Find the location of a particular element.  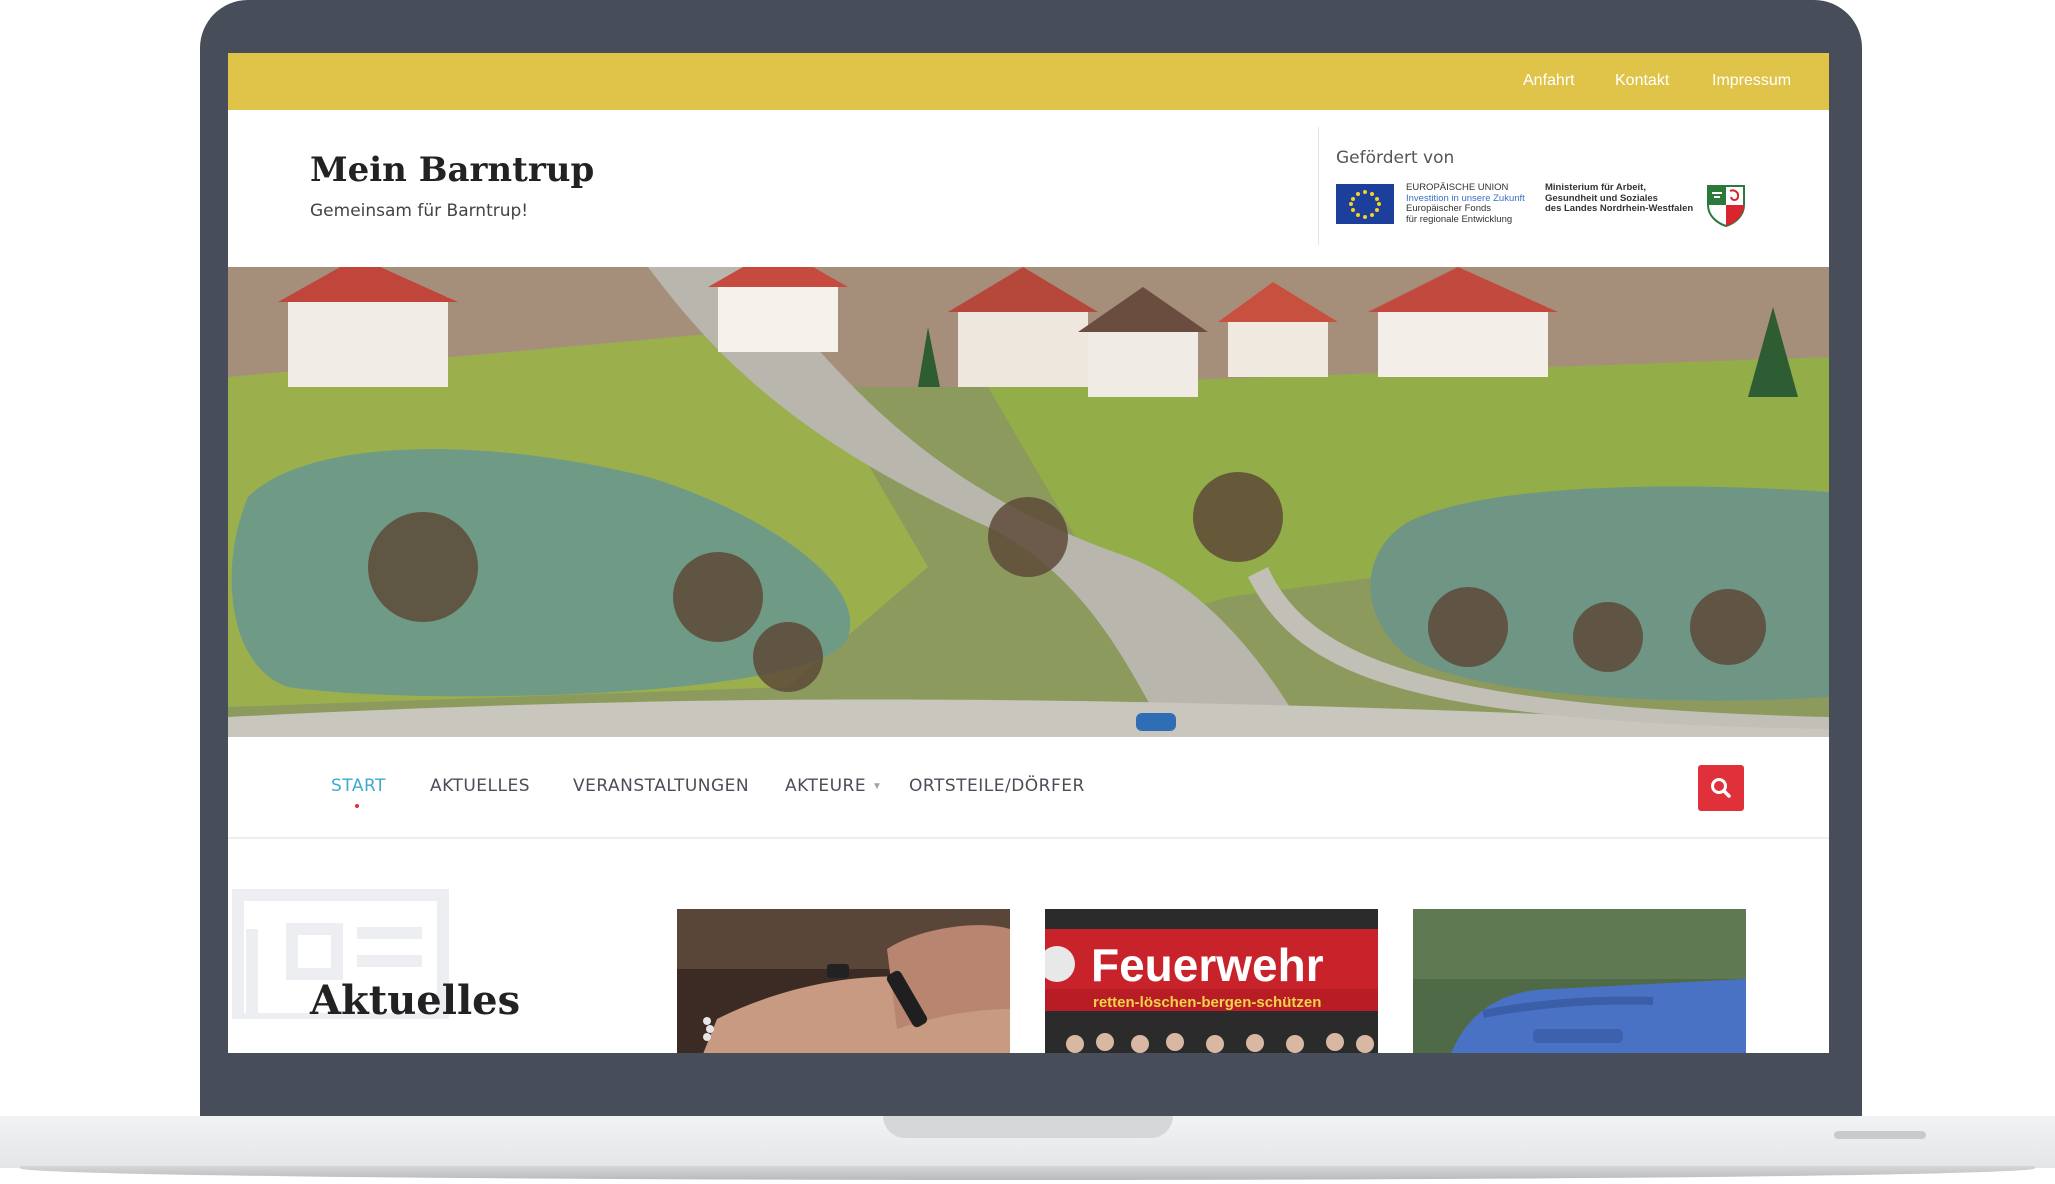

nav-item-start: START is located at coordinates (358, 786).